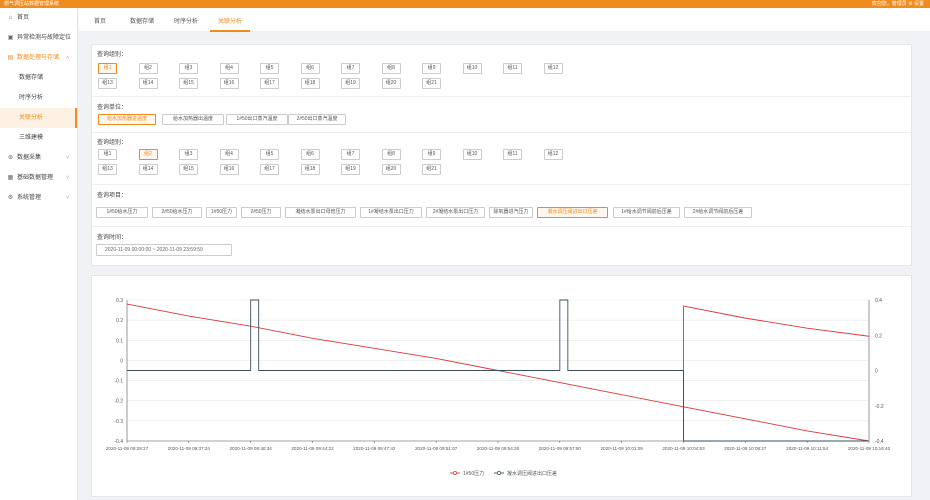 The height and width of the screenshot is (500, 930). What do you see at coordinates (10, 198) in the screenshot?
I see `system-settings-icon: ⚙` at bounding box center [10, 198].